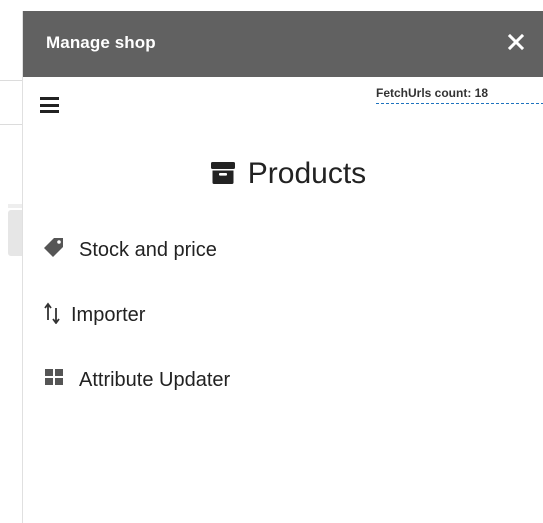 The image size is (543, 523). What do you see at coordinates (223, 176) in the screenshot?
I see `archive-box-icon` at bounding box center [223, 176].